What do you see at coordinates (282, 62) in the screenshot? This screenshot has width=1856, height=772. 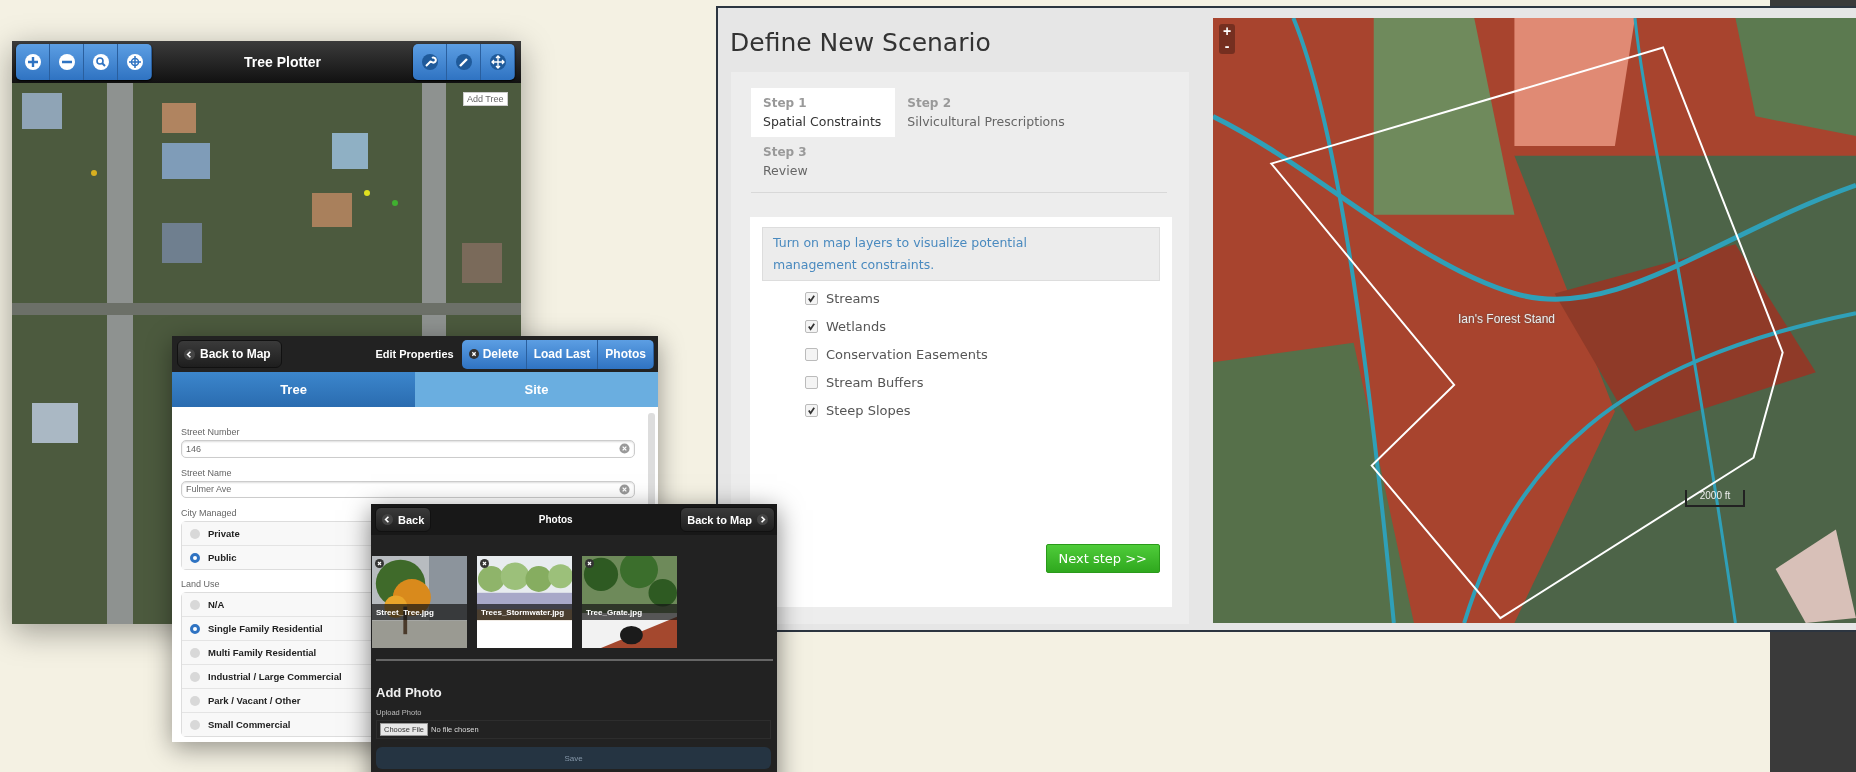 I see `app-title: Tree Plotter` at bounding box center [282, 62].